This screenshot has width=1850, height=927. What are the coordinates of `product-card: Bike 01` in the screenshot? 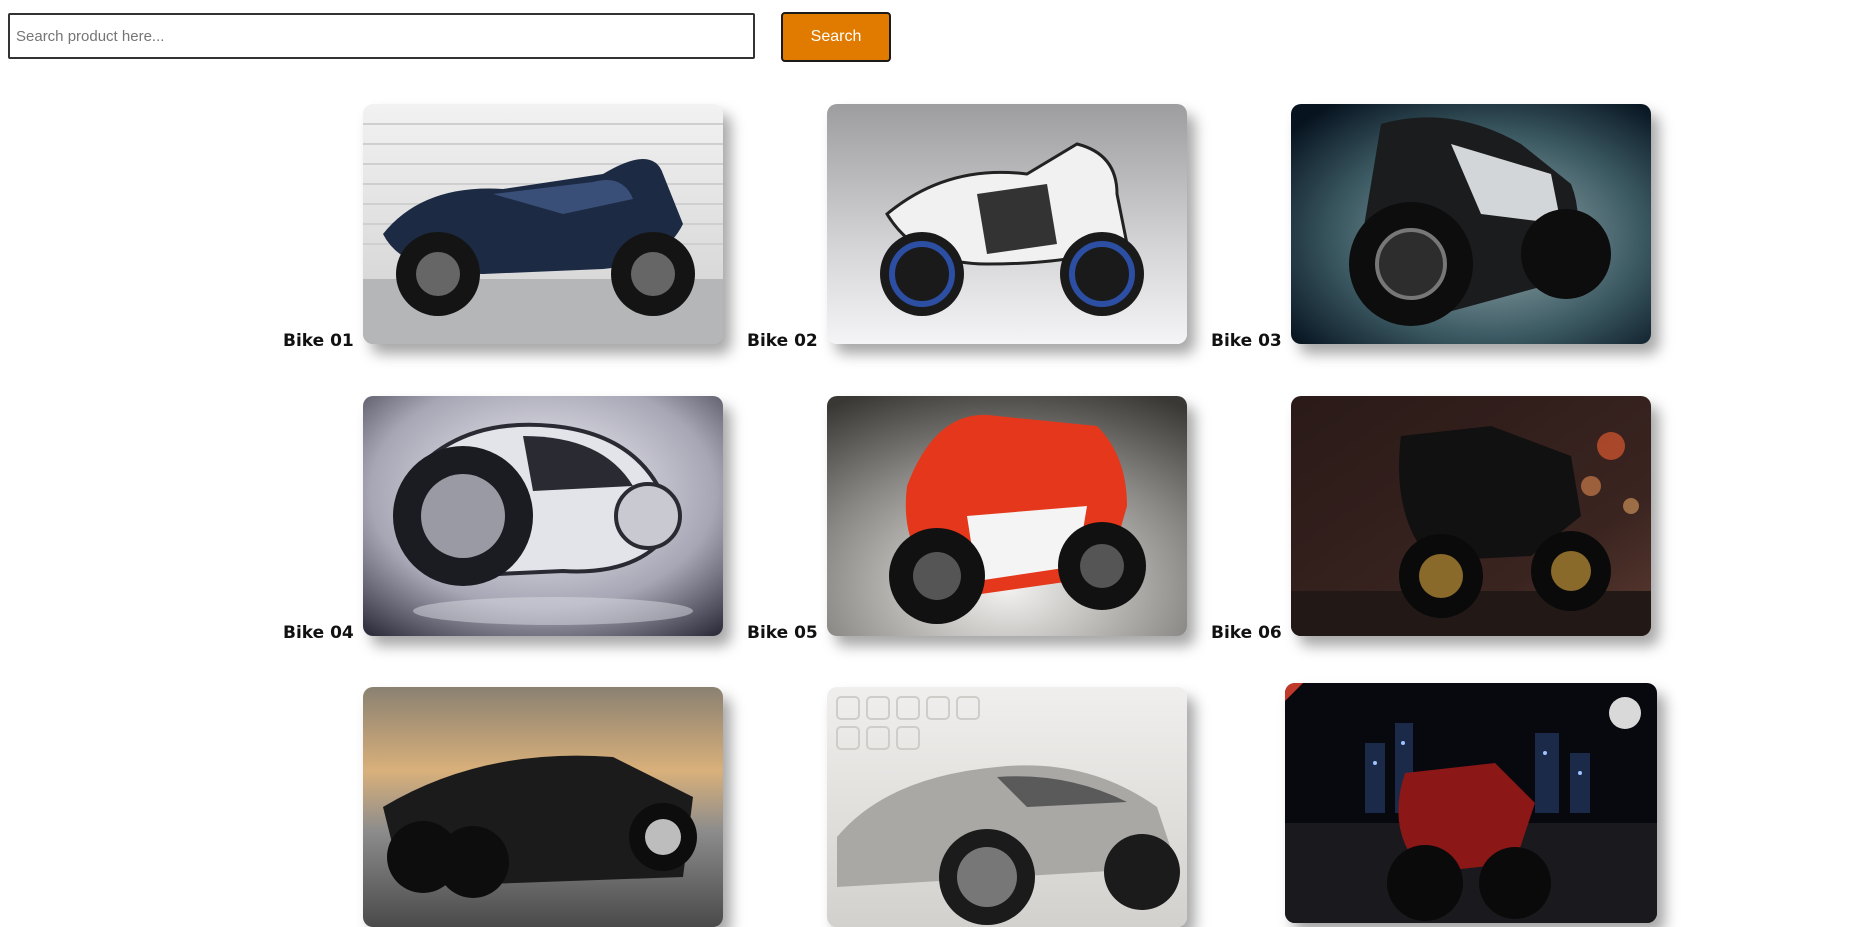 It's located at (503, 227).